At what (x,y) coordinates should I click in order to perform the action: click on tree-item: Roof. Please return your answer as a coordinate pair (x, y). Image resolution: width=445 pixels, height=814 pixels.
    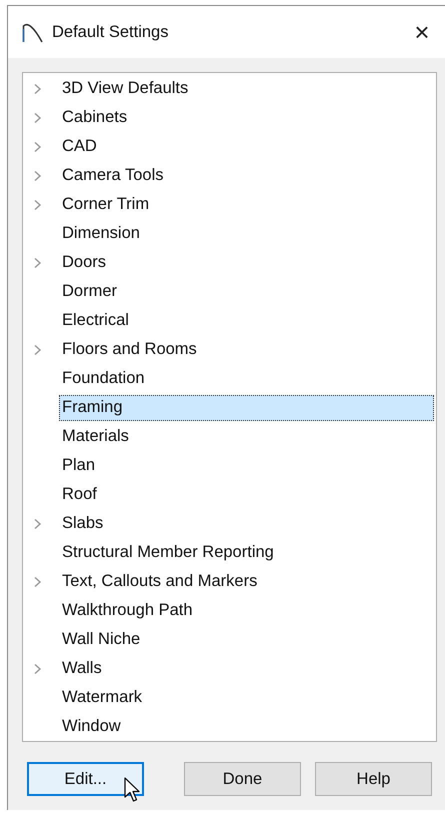
    Looking at the image, I should click on (79, 495).